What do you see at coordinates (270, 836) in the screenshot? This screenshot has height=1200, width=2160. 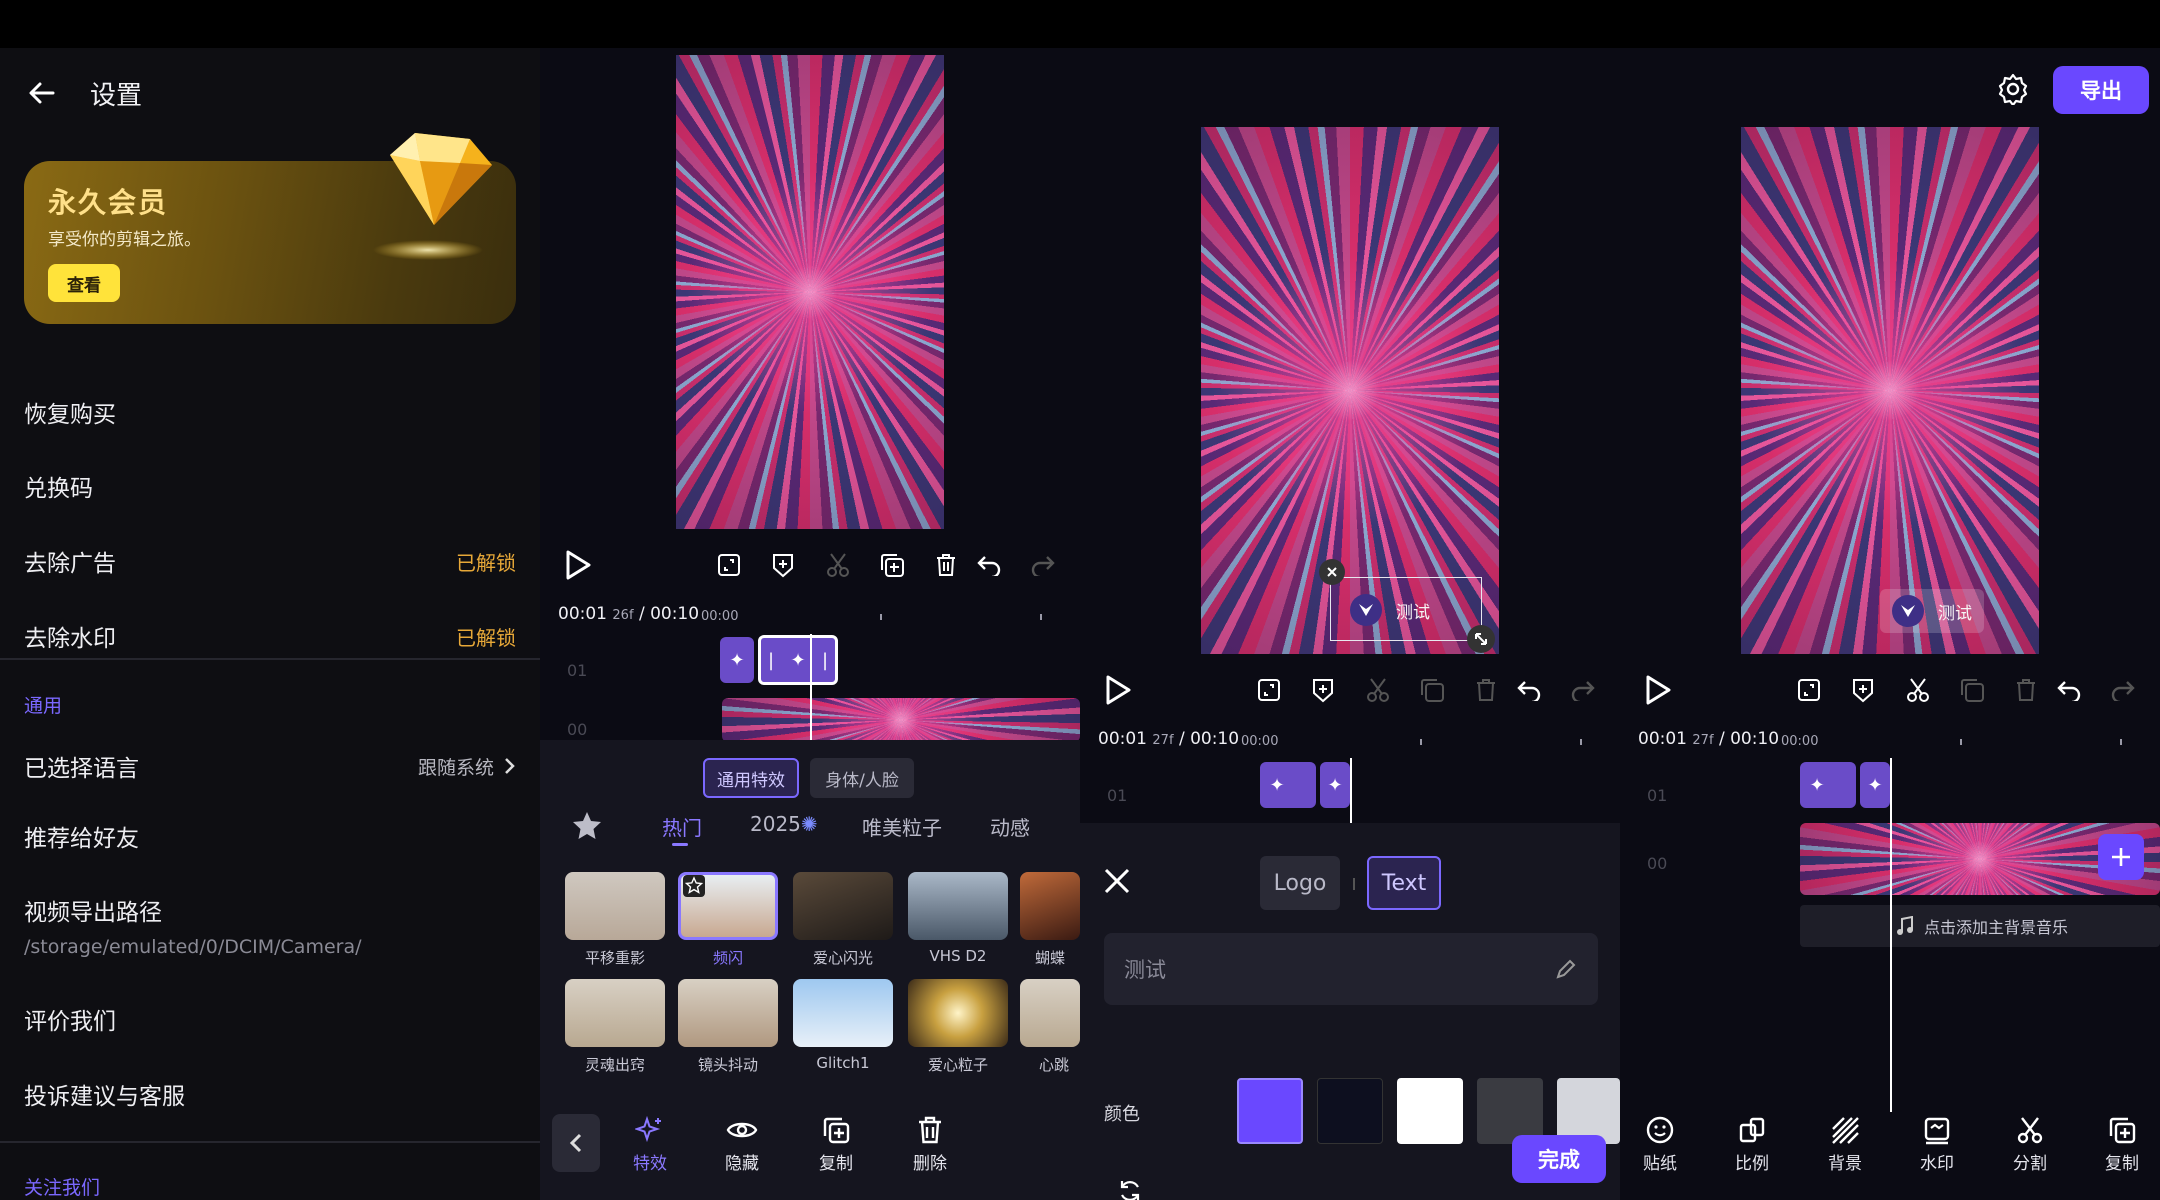 I see `share-row: 推荐给好友` at bounding box center [270, 836].